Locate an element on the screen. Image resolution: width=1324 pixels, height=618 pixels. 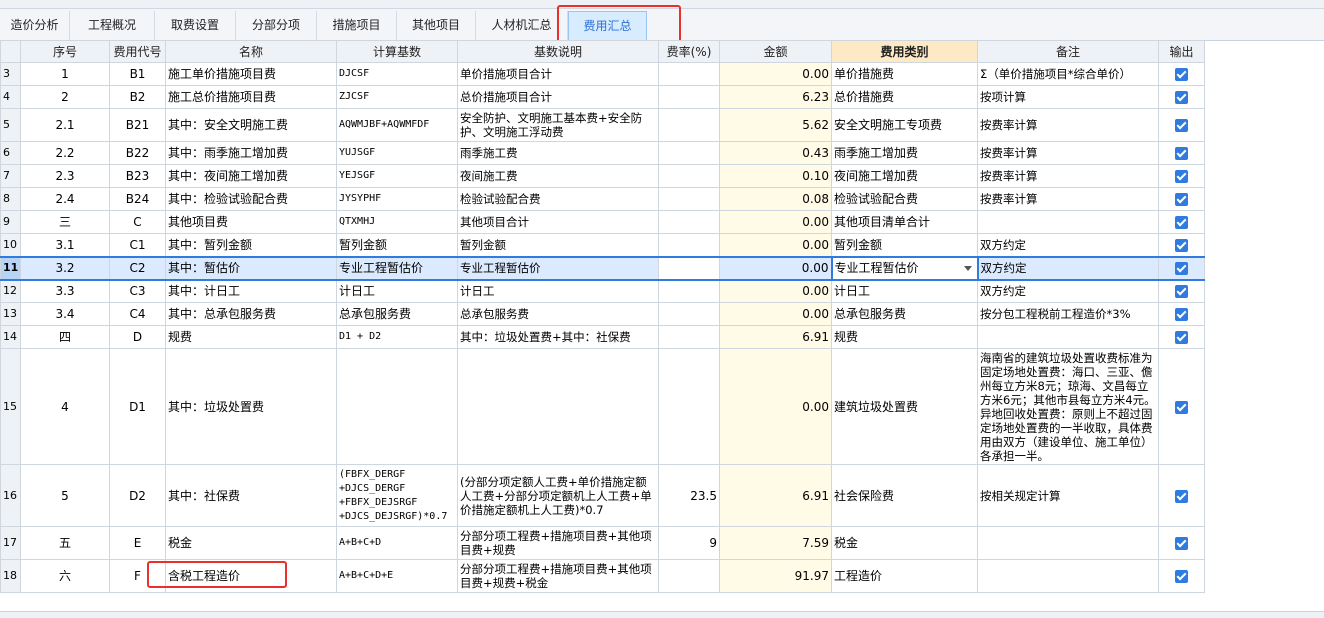
cell-base is located at coordinates (397, 406).